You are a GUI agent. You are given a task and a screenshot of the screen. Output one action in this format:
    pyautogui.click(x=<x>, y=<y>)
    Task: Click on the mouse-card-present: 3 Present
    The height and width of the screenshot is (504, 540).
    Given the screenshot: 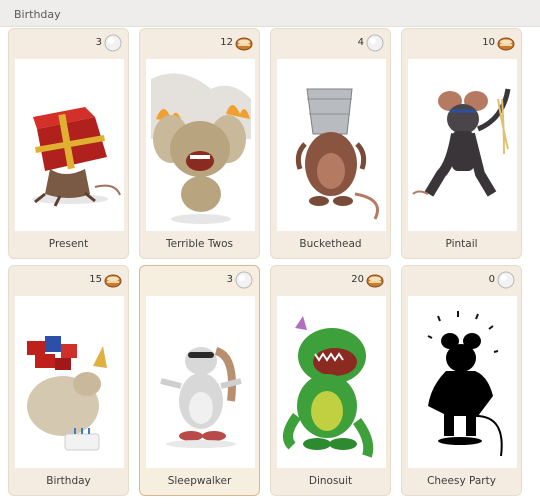 What is the action you would take?
    pyautogui.click(x=68, y=143)
    